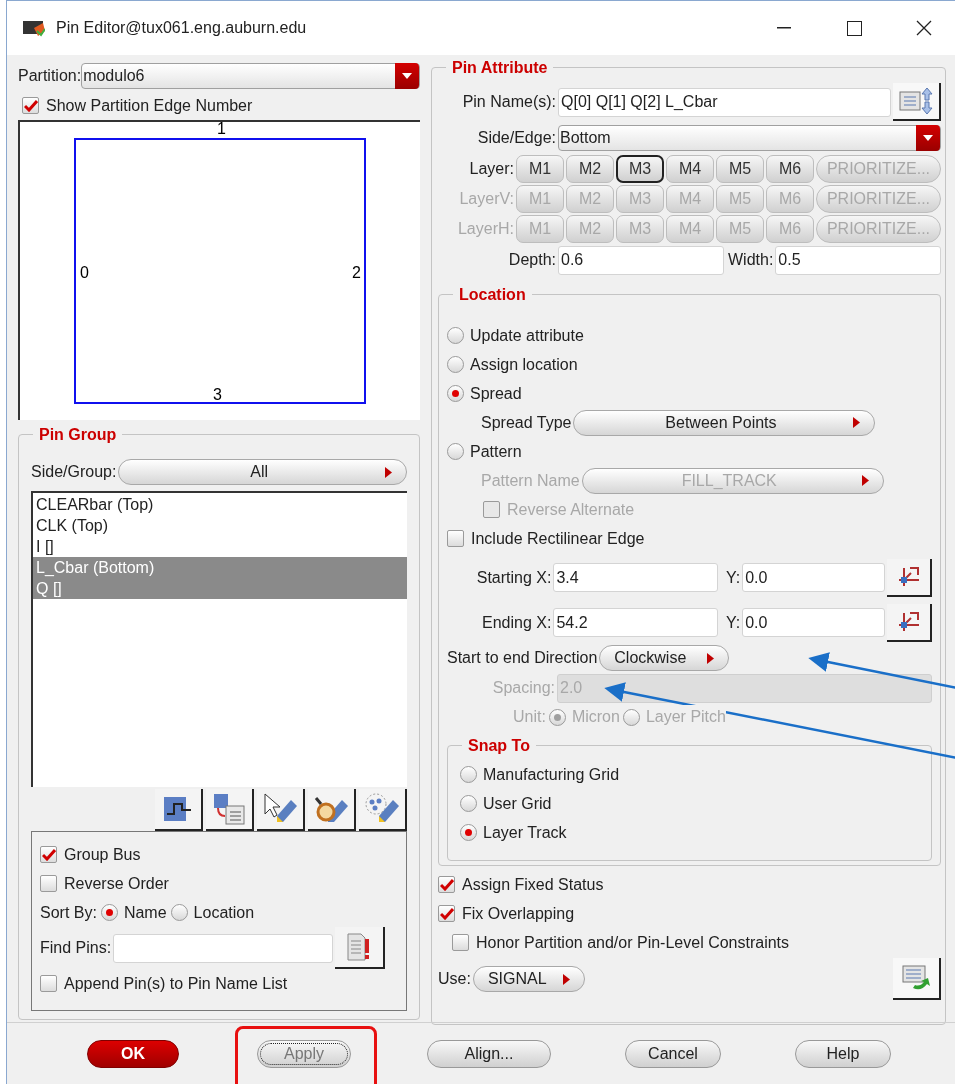 Image resolution: width=955 pixels, height=1084 pixels. What do you see at coordinates (508, 102) in the screenshot?
I see `field-label: Pin Name(s):` at bounding box center [508, 102].